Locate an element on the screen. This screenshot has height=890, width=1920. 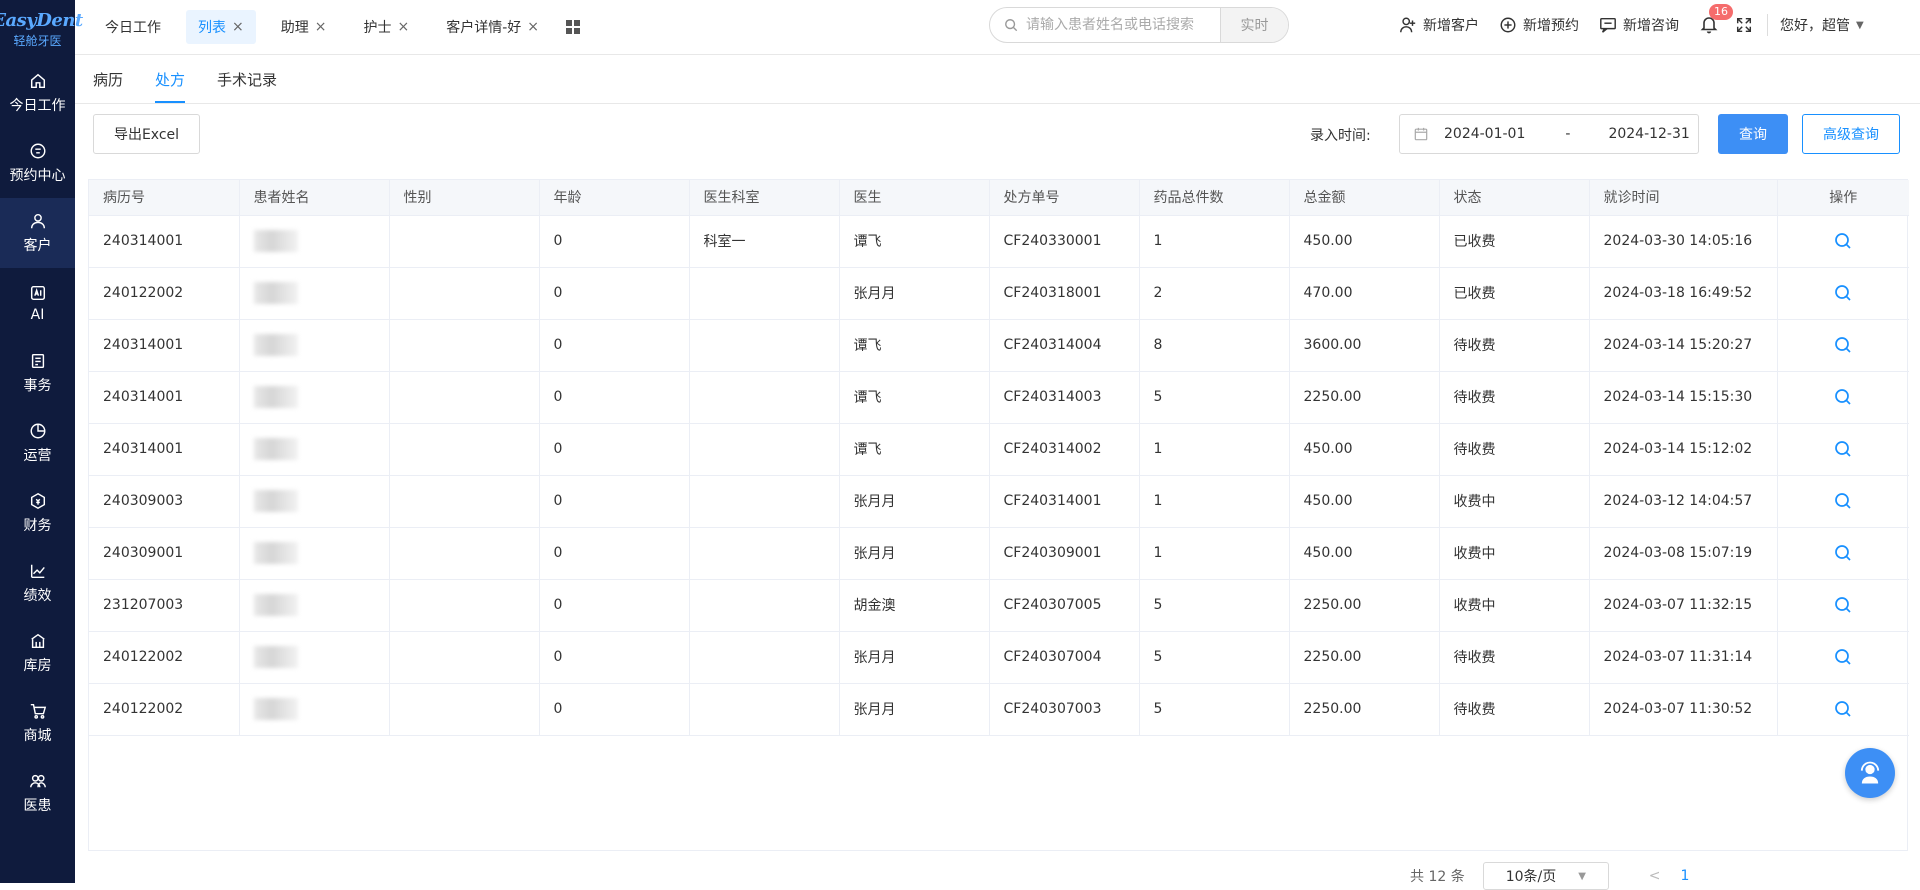
sidebar-item-5: 运营 is located at coordinates (37, 443).